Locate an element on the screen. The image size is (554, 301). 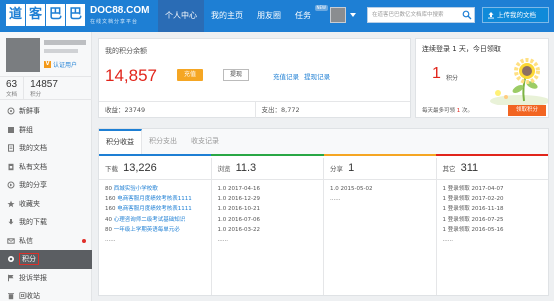
document-link: 一年级上学期英语每单元必 is located at coordinates (147, 230).